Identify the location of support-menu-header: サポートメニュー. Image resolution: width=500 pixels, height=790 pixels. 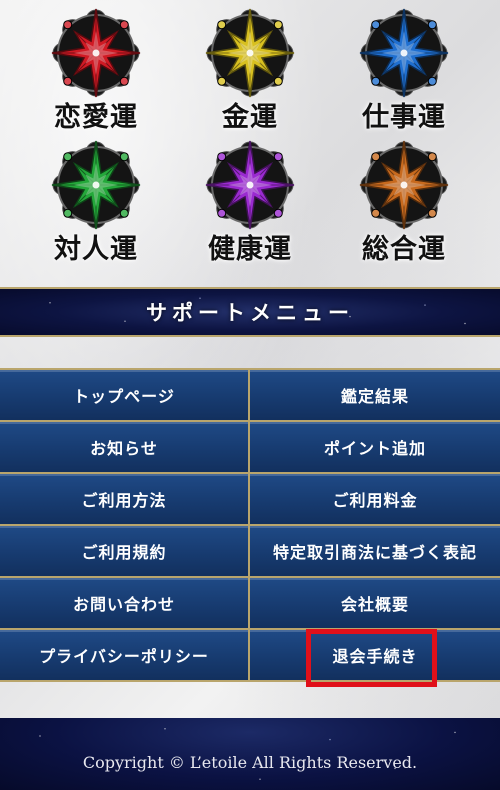
(250, 312).